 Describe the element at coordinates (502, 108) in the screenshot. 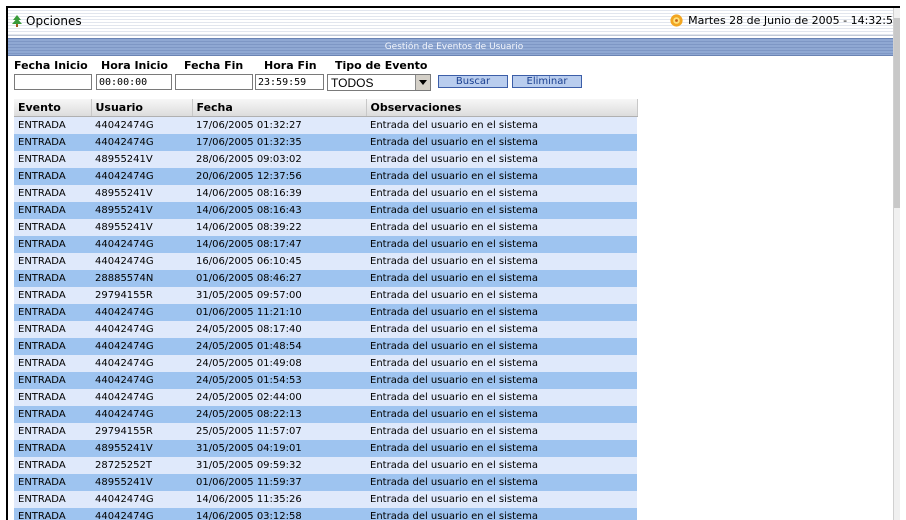

I see `column-header-observaciones: Observaciones` at that location.